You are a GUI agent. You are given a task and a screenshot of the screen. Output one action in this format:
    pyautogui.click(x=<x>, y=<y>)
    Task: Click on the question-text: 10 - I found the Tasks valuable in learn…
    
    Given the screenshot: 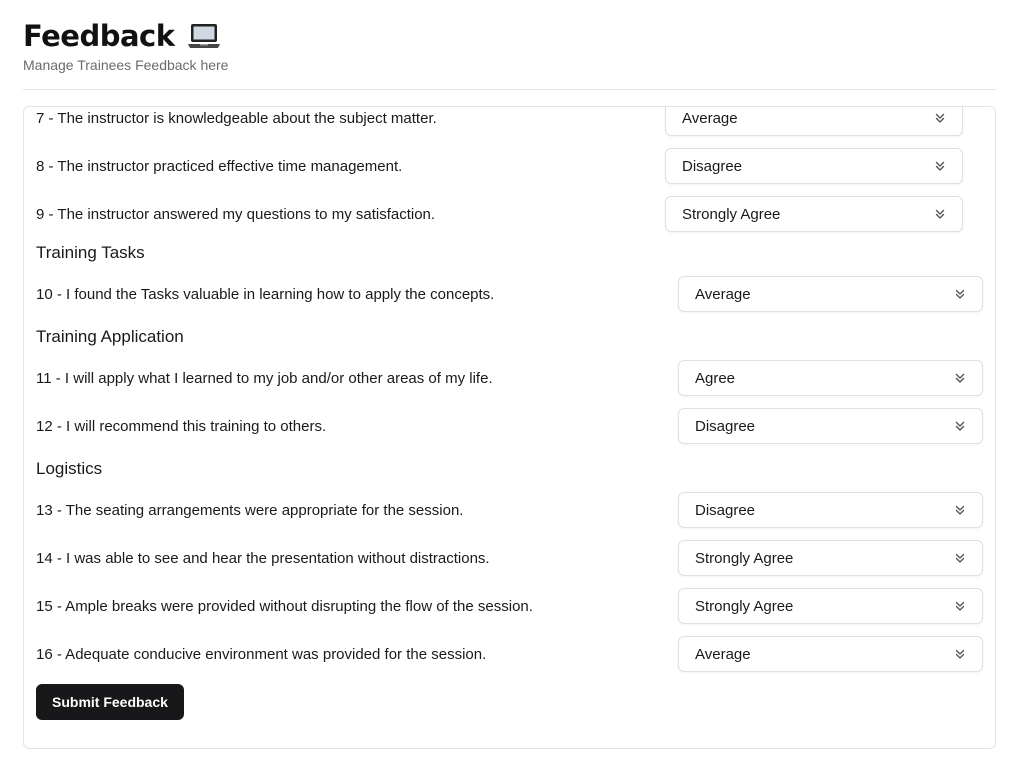 What is the action you would take?
    pyautogui.click(x=265, y=294)
    